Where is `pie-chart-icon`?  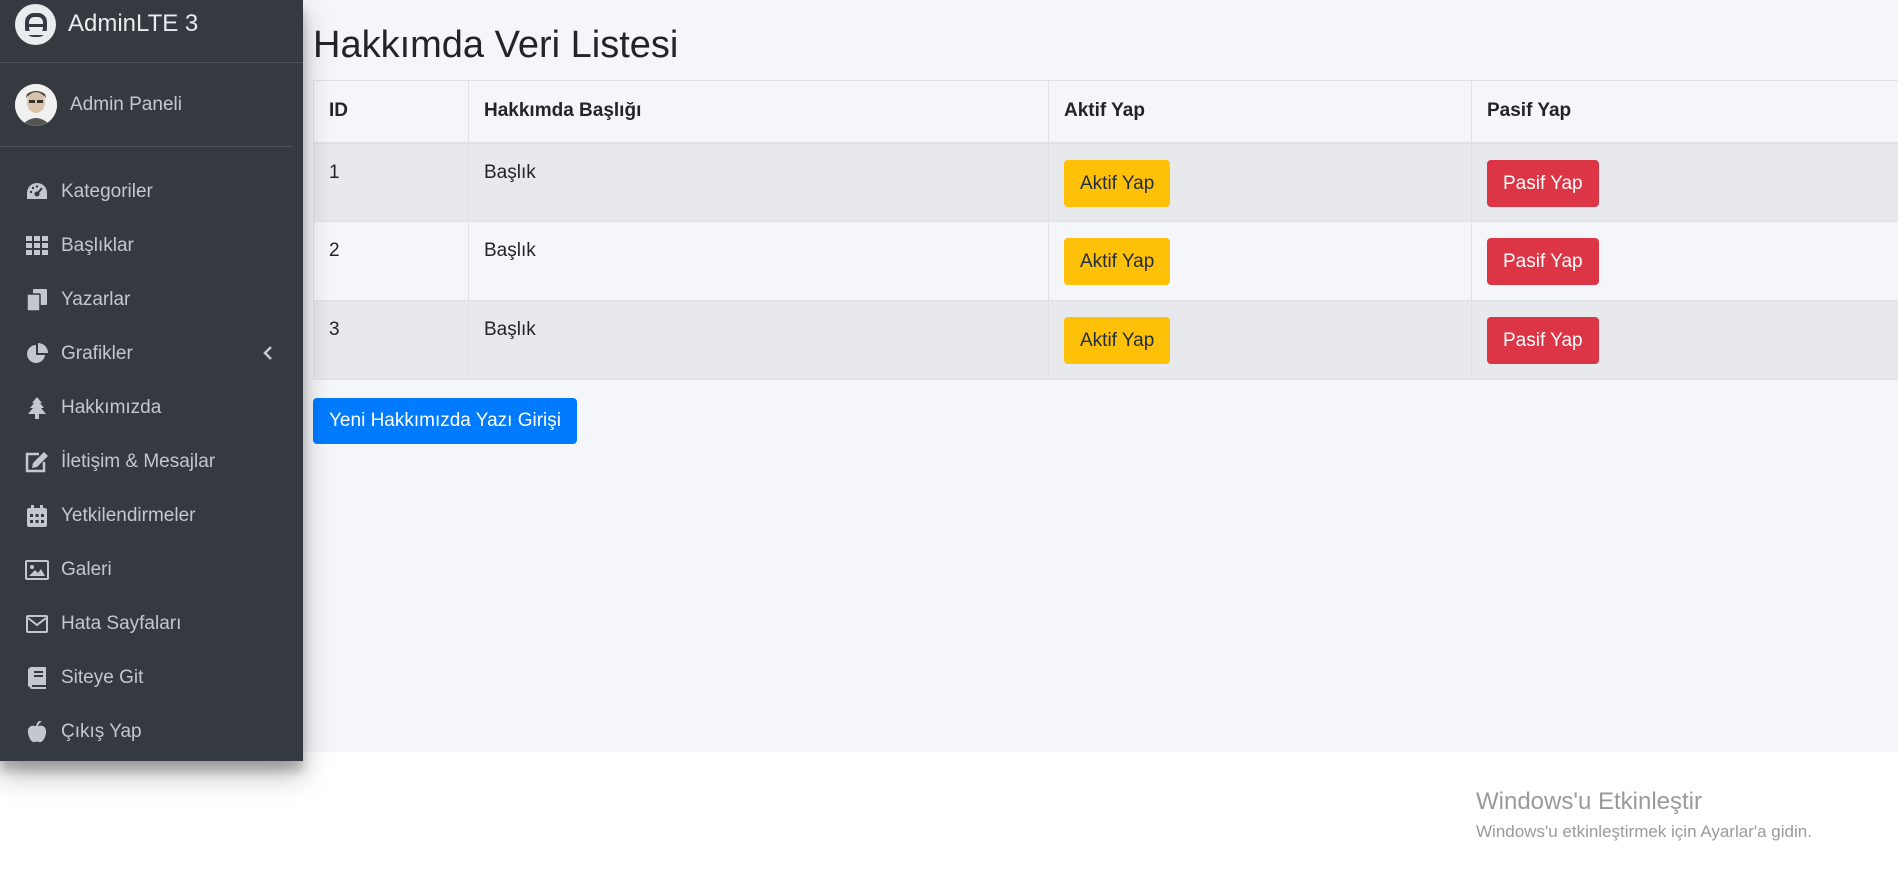
pie-chart-icon is located at coordinates (37, 354).